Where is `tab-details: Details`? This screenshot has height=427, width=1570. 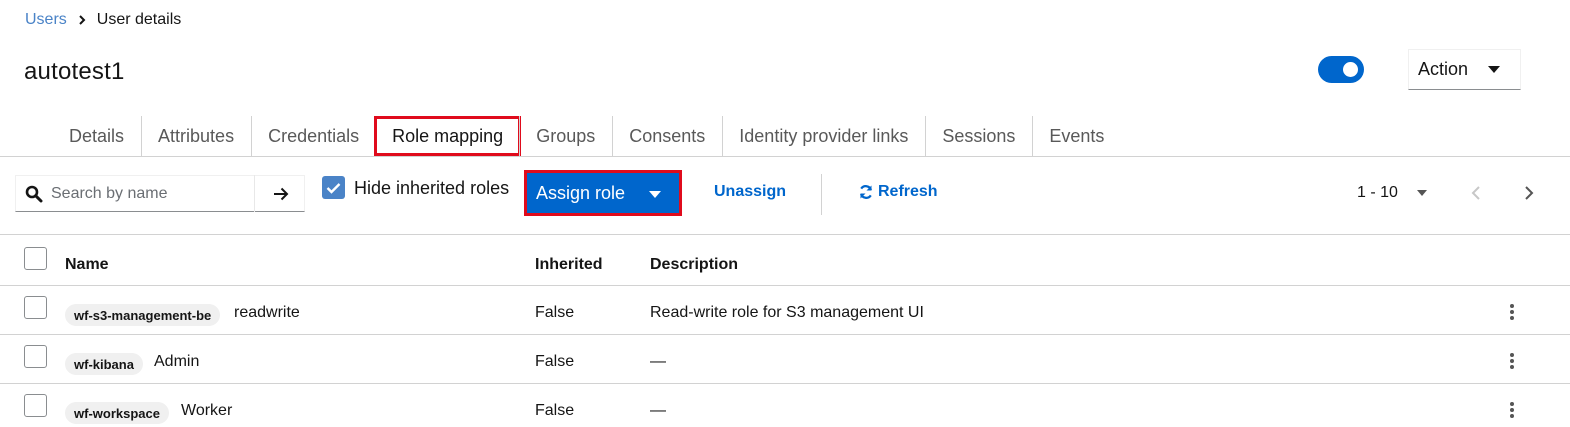 tab-details: Details is located at coordinates (96, 136).